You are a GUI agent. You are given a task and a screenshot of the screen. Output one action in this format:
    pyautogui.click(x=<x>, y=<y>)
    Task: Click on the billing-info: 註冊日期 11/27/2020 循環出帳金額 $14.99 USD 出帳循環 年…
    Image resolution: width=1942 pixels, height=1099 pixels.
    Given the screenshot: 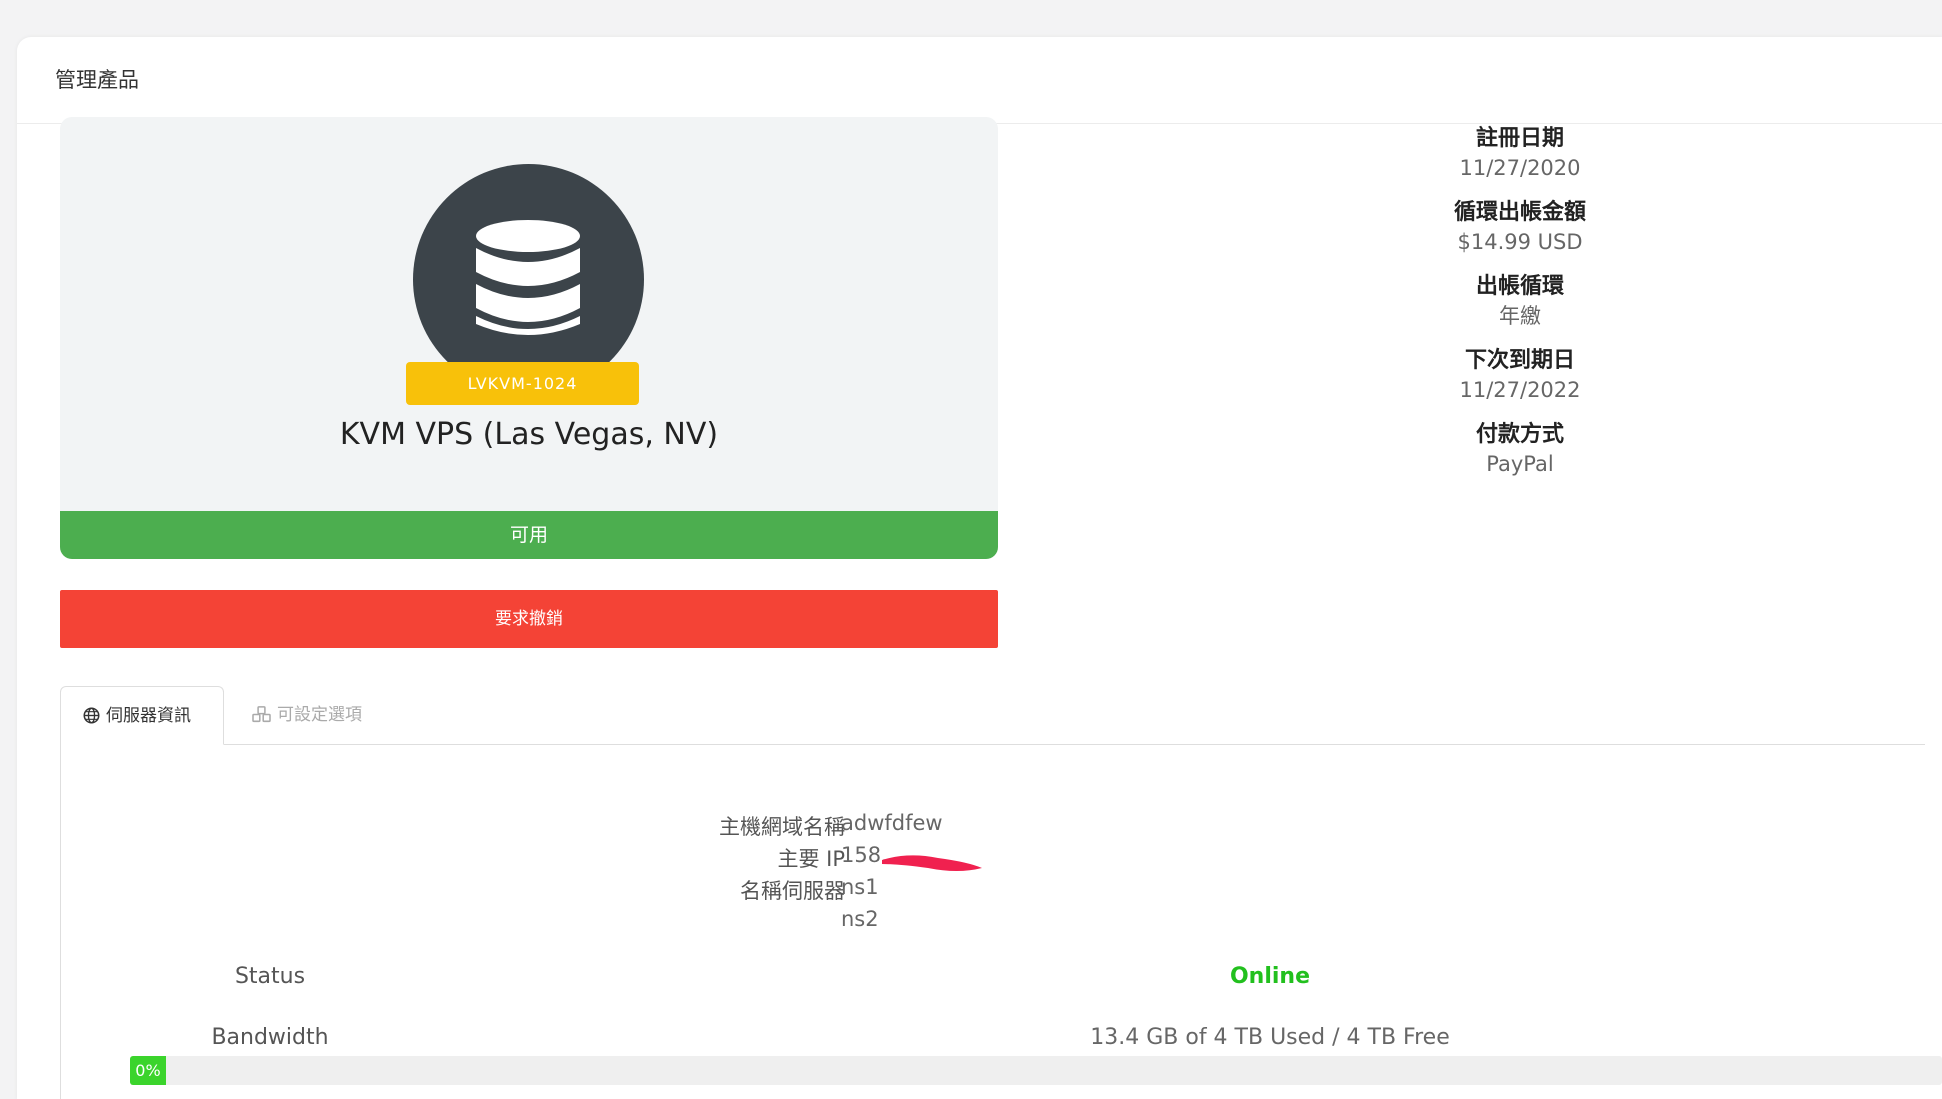 What is the action you would take?
    pyautogui.click(x=1520, y=309)
    